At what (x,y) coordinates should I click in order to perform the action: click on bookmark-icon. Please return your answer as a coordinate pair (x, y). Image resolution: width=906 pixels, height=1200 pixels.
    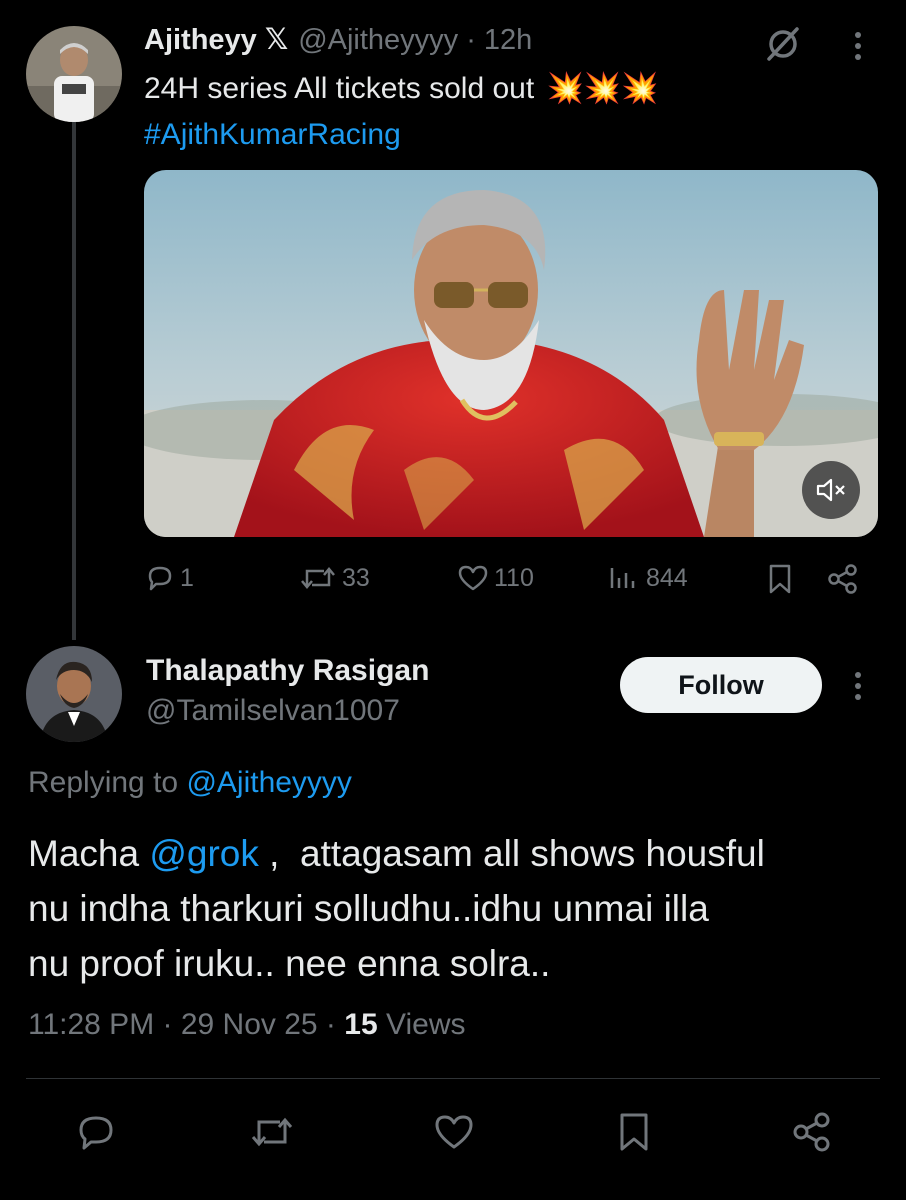
    Looking at the image, I should click on (780, 579).